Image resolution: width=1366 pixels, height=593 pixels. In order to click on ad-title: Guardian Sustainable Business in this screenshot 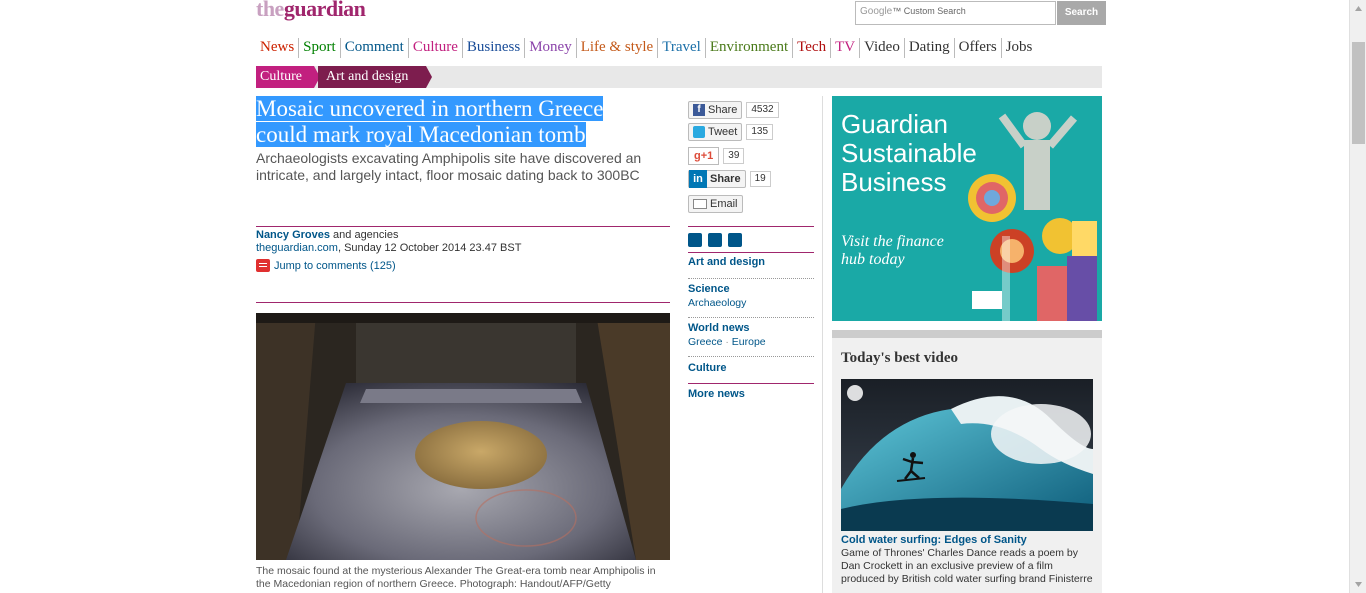, I will do `click(909, 153)`.